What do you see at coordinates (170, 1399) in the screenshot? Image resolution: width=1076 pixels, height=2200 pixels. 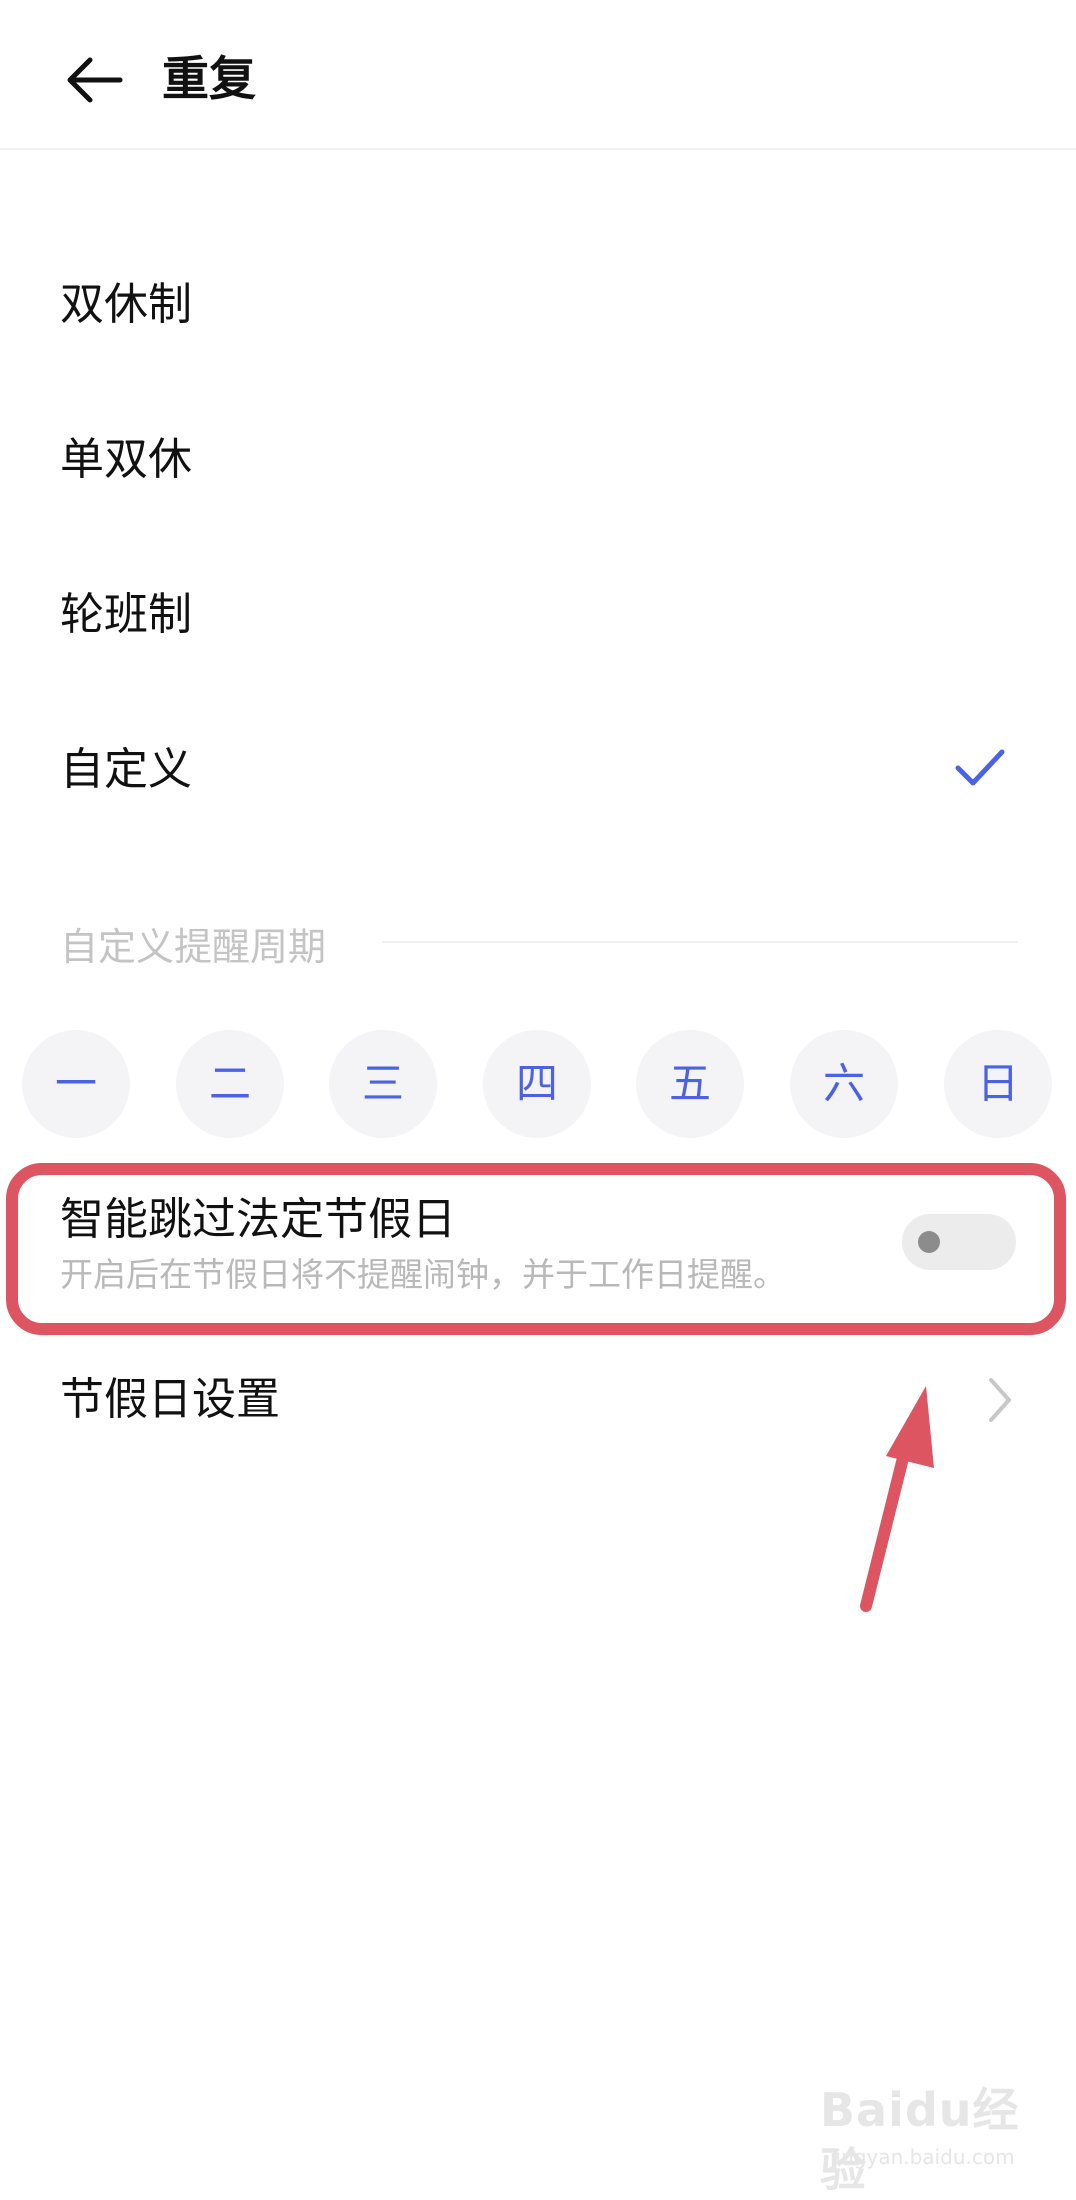 I see `holiday-settings-label: 节假日设置` at bounding box center [170, 1399].